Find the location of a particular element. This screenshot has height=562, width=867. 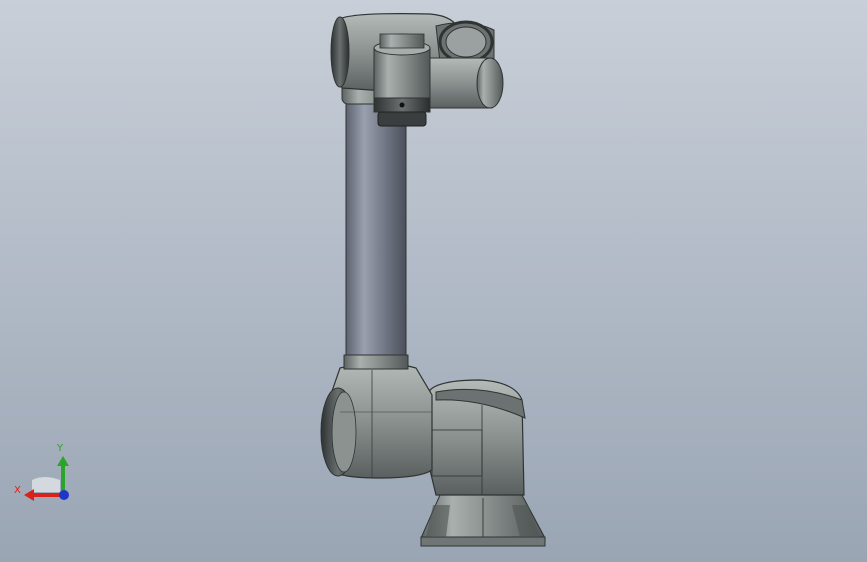

triad-graphic is located at coordinates (46, 478).